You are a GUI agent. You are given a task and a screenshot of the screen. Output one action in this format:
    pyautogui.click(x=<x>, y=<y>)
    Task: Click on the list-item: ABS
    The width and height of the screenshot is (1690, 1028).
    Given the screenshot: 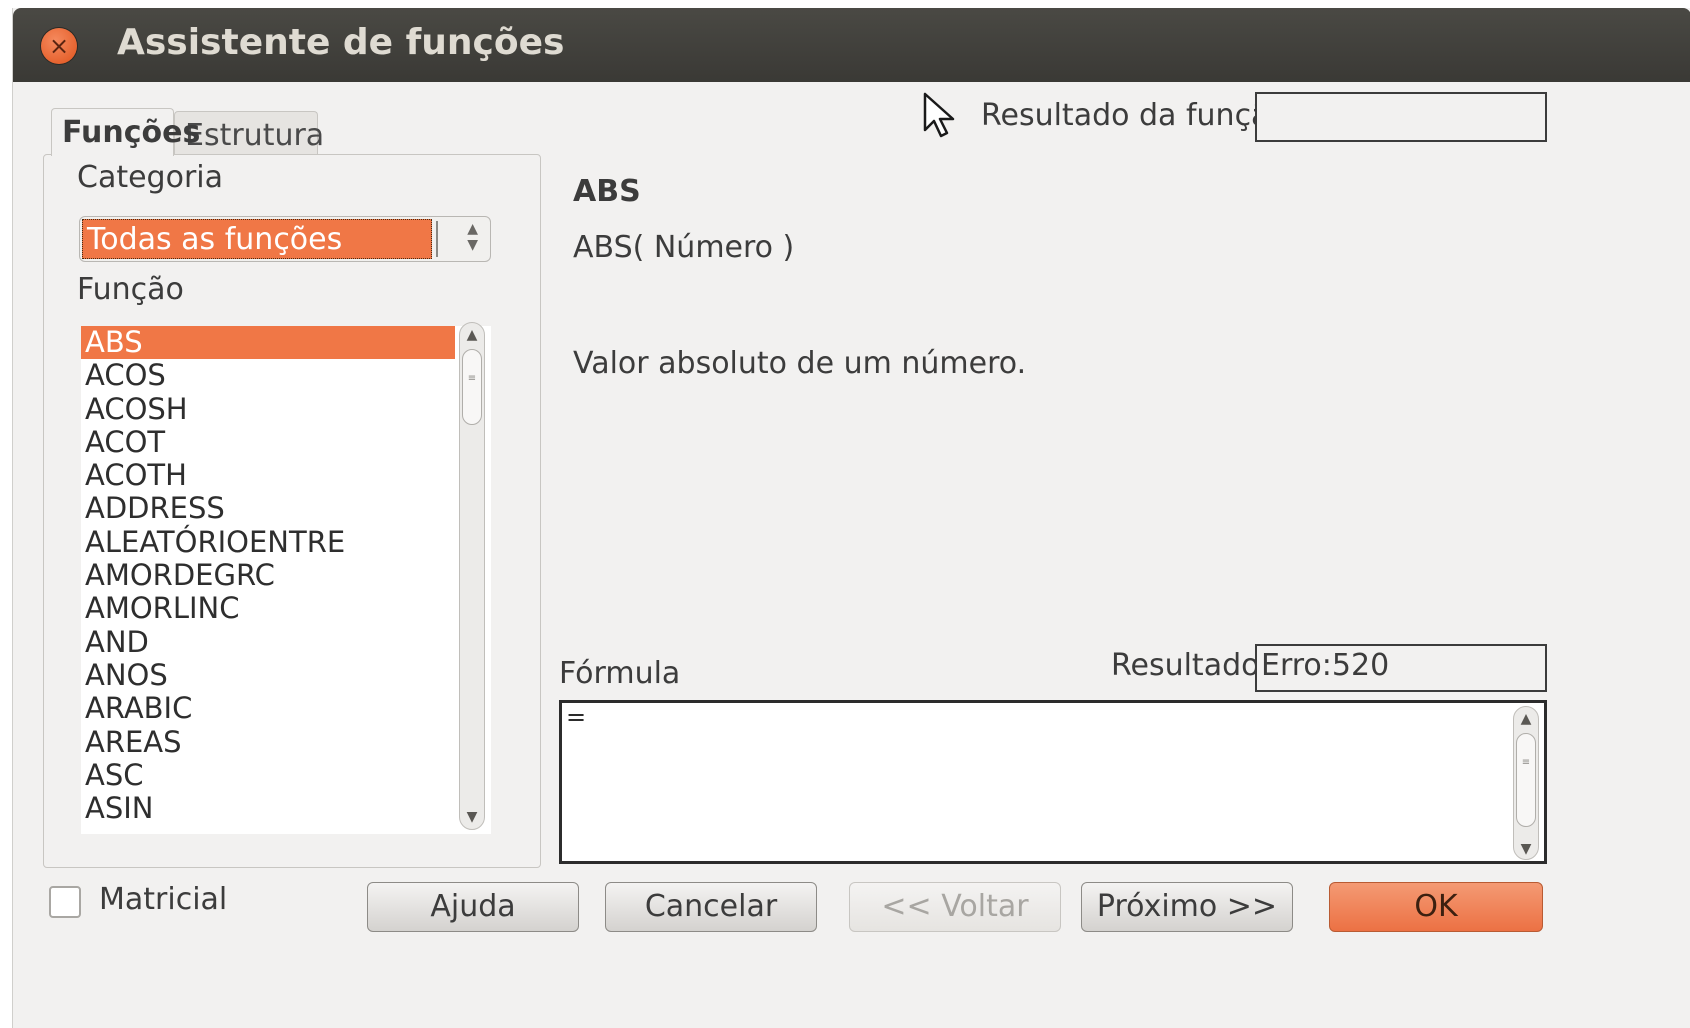 What is the action you would take?
    pyautogui.click(x=268, y=343)
    